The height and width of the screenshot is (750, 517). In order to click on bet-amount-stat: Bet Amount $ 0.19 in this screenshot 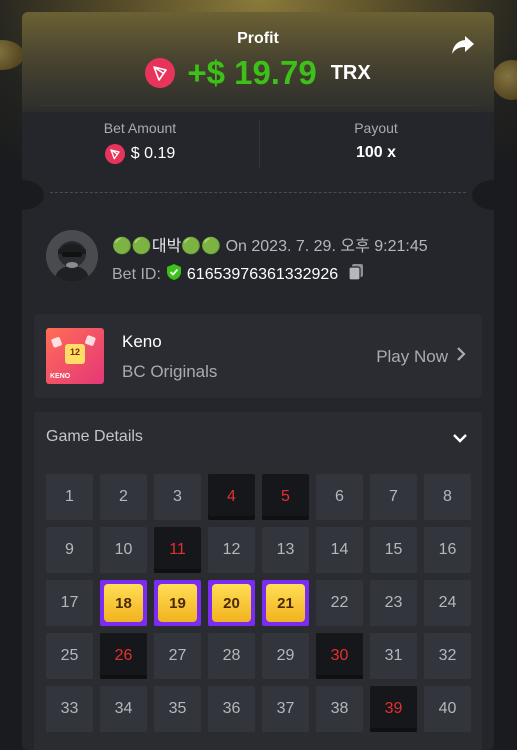, I will do `click(140, 147)`.